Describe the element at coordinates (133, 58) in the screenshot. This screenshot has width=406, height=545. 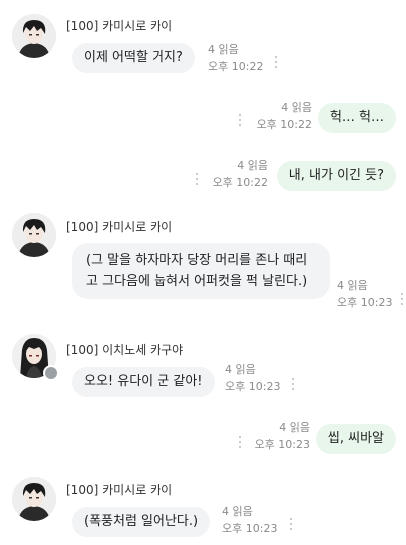
I see `message-bubble: 이제 어떡할 거지?` at that location.